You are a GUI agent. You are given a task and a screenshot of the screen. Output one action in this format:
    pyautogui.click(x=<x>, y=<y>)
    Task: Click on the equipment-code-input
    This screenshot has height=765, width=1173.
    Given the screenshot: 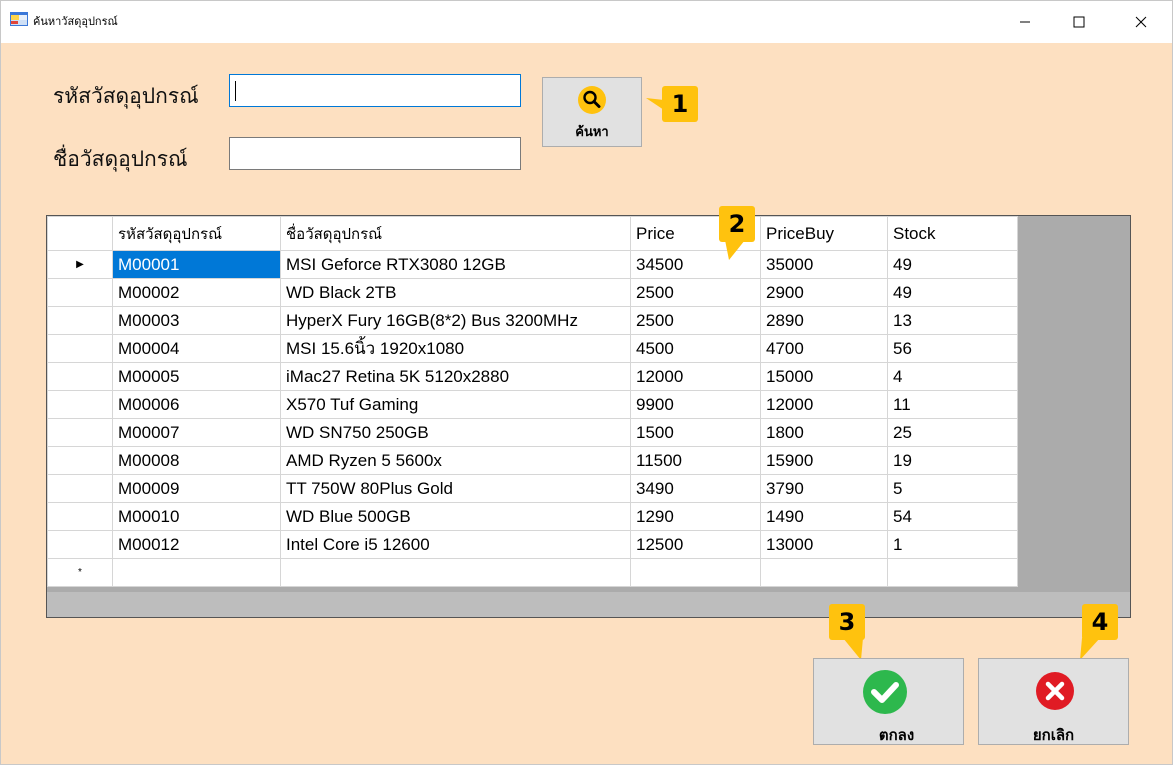 What is the action you would take?
    pyautogui.click(x=375, y=90)
    